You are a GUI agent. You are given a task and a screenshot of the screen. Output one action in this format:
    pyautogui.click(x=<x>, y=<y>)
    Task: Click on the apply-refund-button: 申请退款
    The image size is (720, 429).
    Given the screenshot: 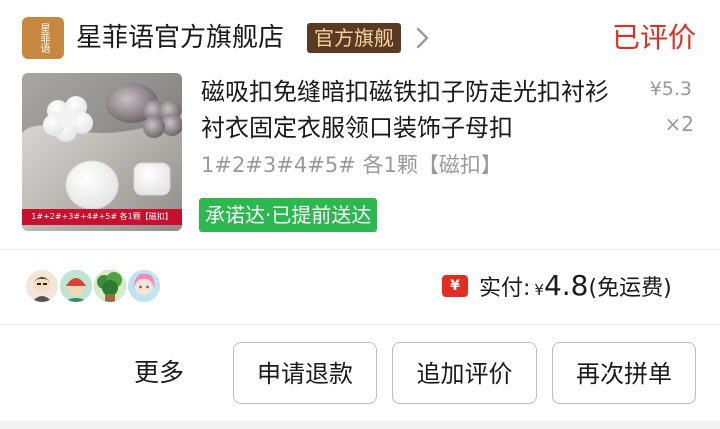 What is the action you would take?
    pyautogui.click(x=305, y=373)
    